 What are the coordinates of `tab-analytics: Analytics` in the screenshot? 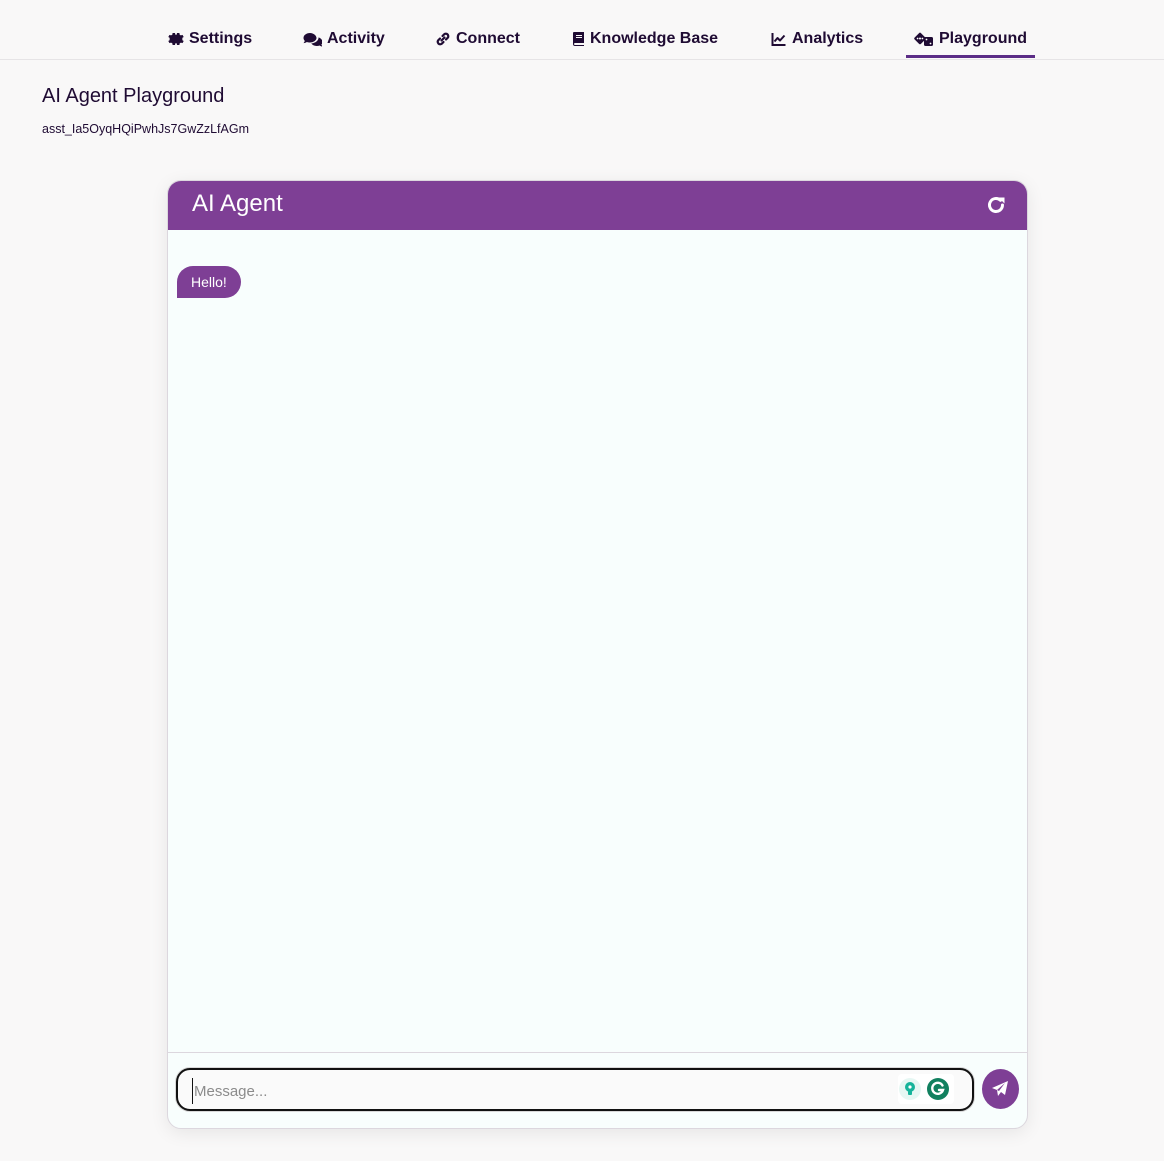 It's located at (817, 40).